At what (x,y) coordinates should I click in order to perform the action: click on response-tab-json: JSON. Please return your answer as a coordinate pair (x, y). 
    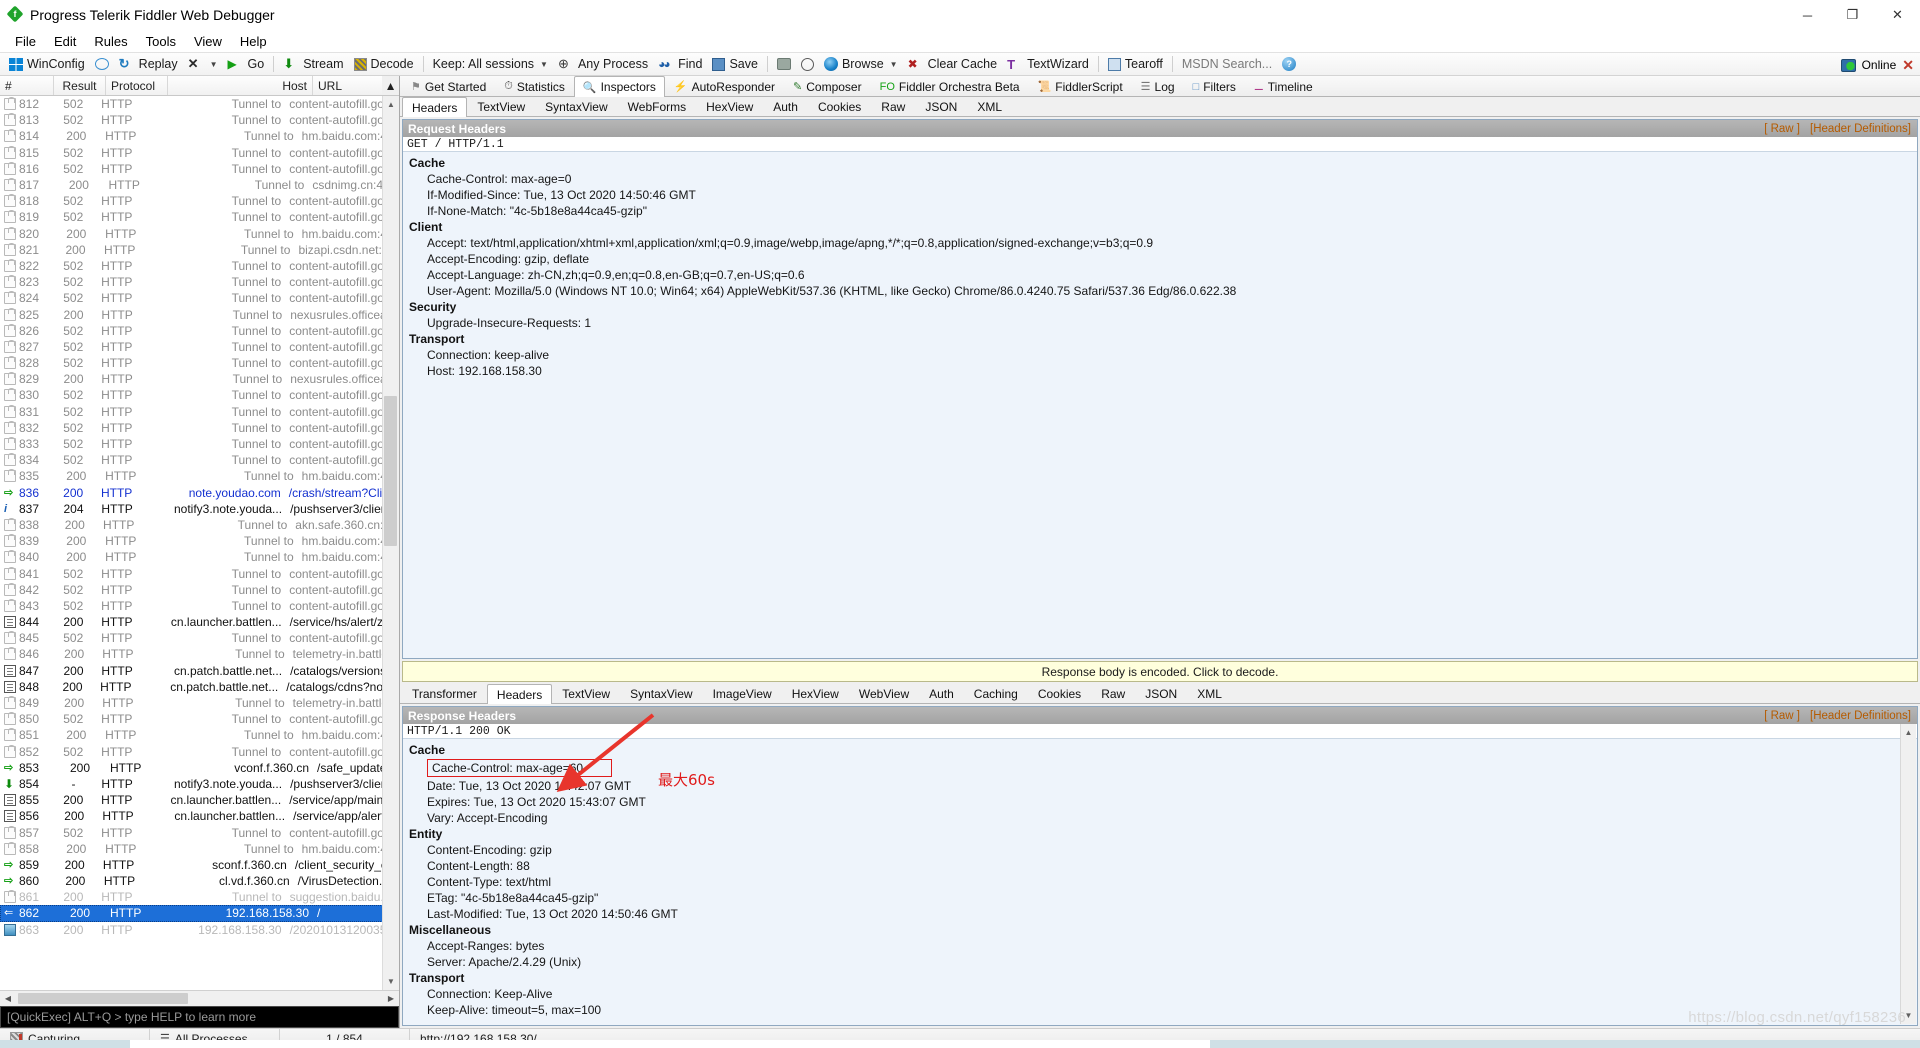
    Looking at the image, I should click on (1161, 693).